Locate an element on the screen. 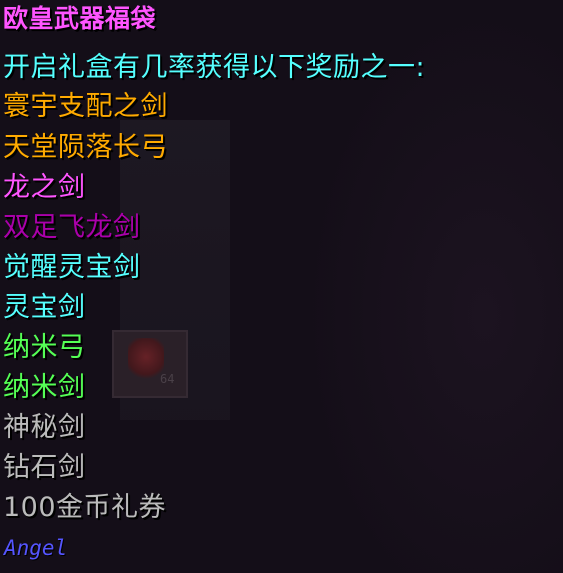 This screenshot has height=573, width=563. reward-item: 灵宝剑 is located at coordinates (44, 307).